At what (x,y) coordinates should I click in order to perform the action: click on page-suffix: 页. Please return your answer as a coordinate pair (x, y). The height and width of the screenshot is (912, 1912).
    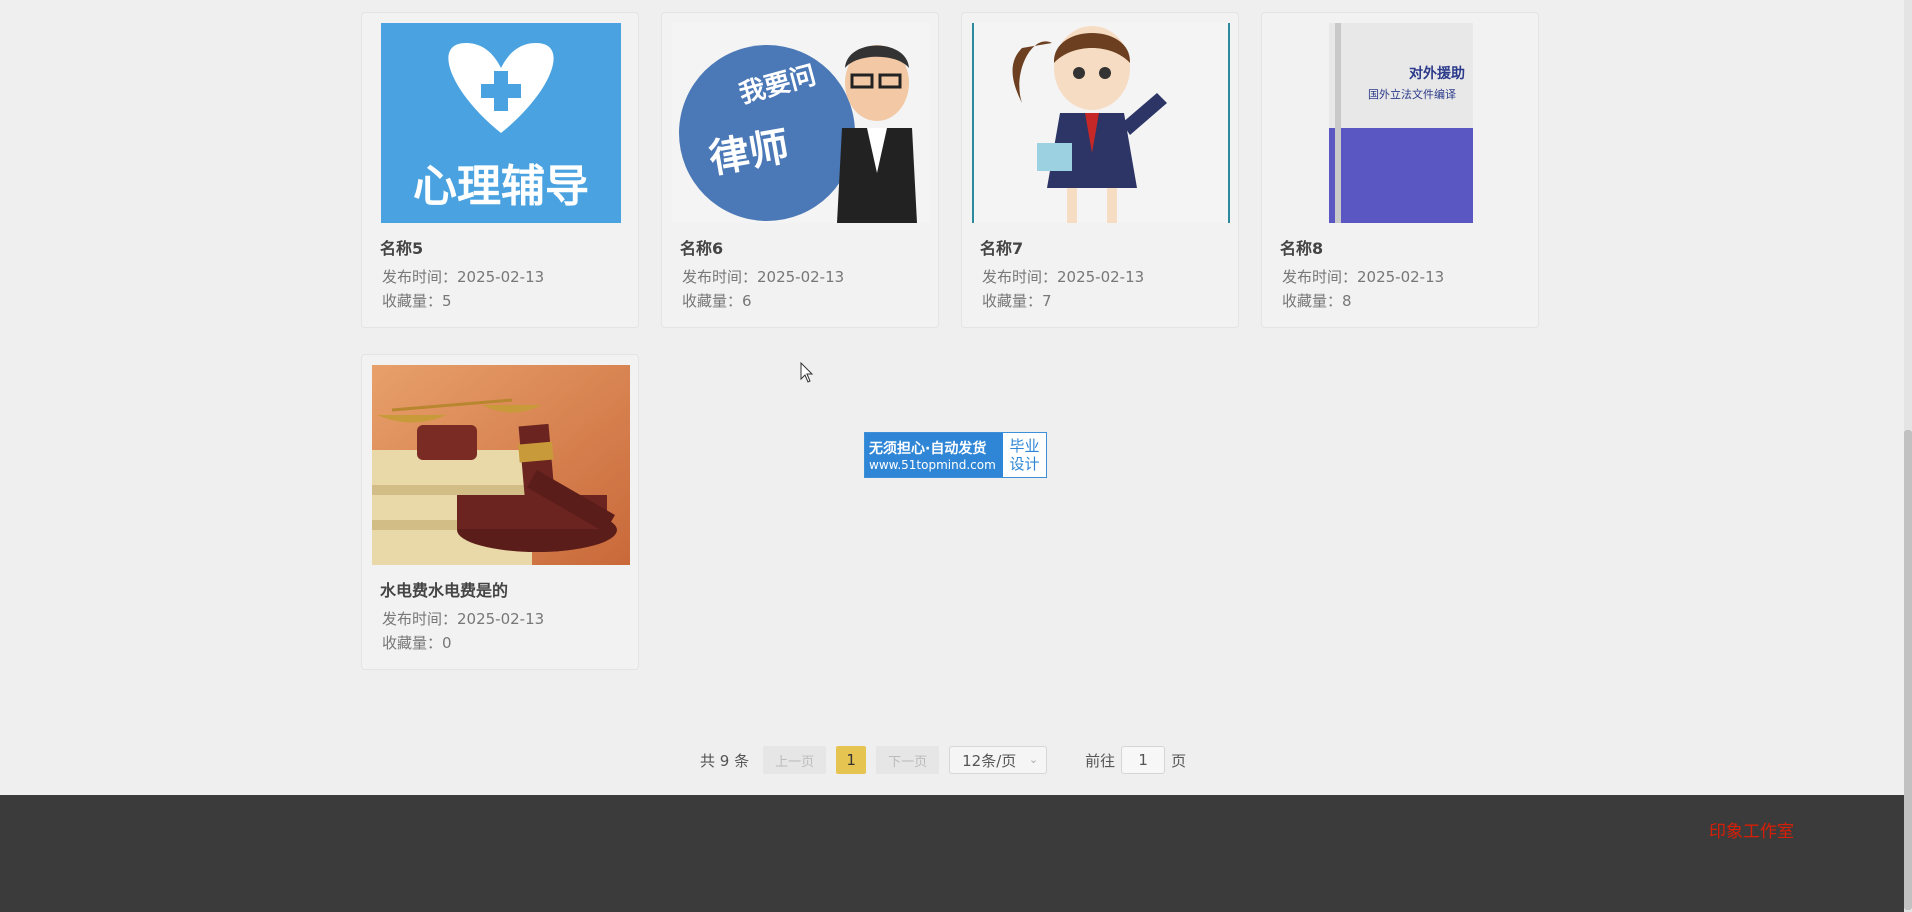
    Looking at the image, I should click on (1179, 760).